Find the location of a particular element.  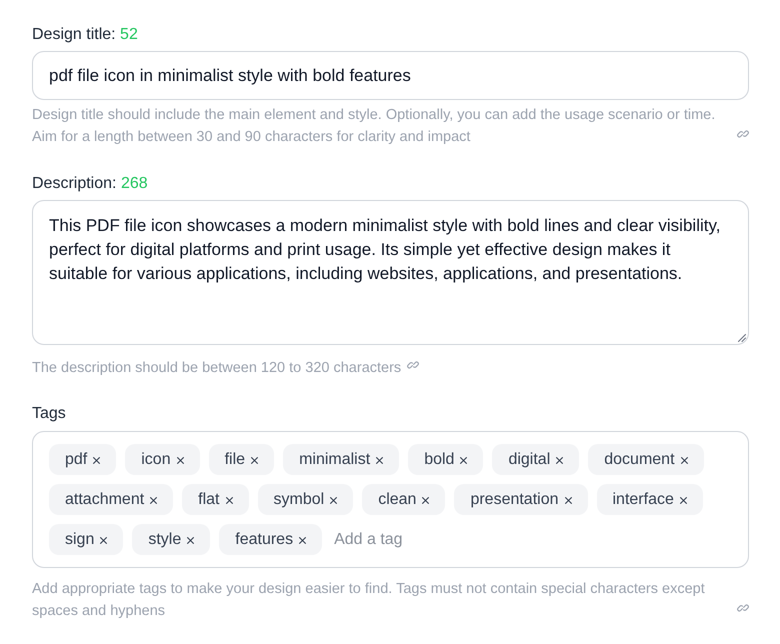

tag-label: style is located at coordinates (165, 540).